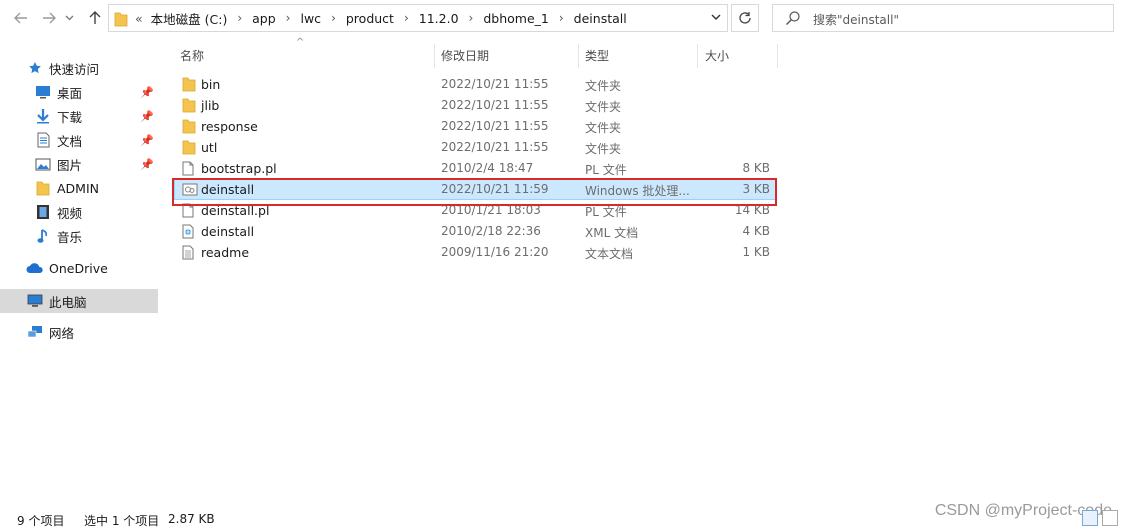  I want to click on sidebar-item-label: ADMIN, so click(78, 188).